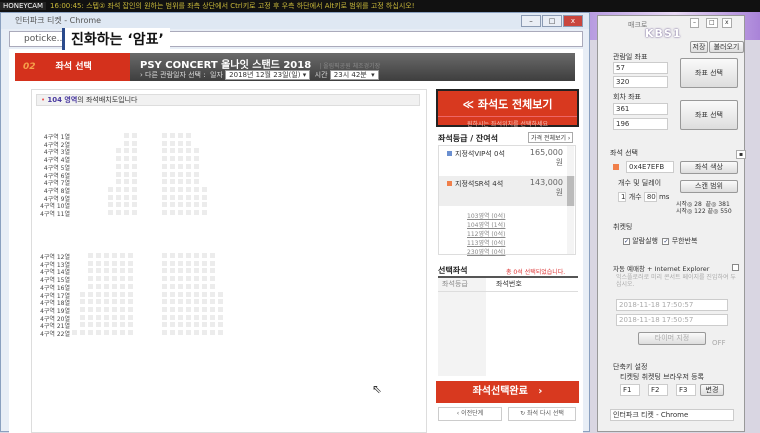  What do you see at coordinates (640, 109) in the screenshot?
I see `round-x-input: 361` at bounding box center [640, 109].